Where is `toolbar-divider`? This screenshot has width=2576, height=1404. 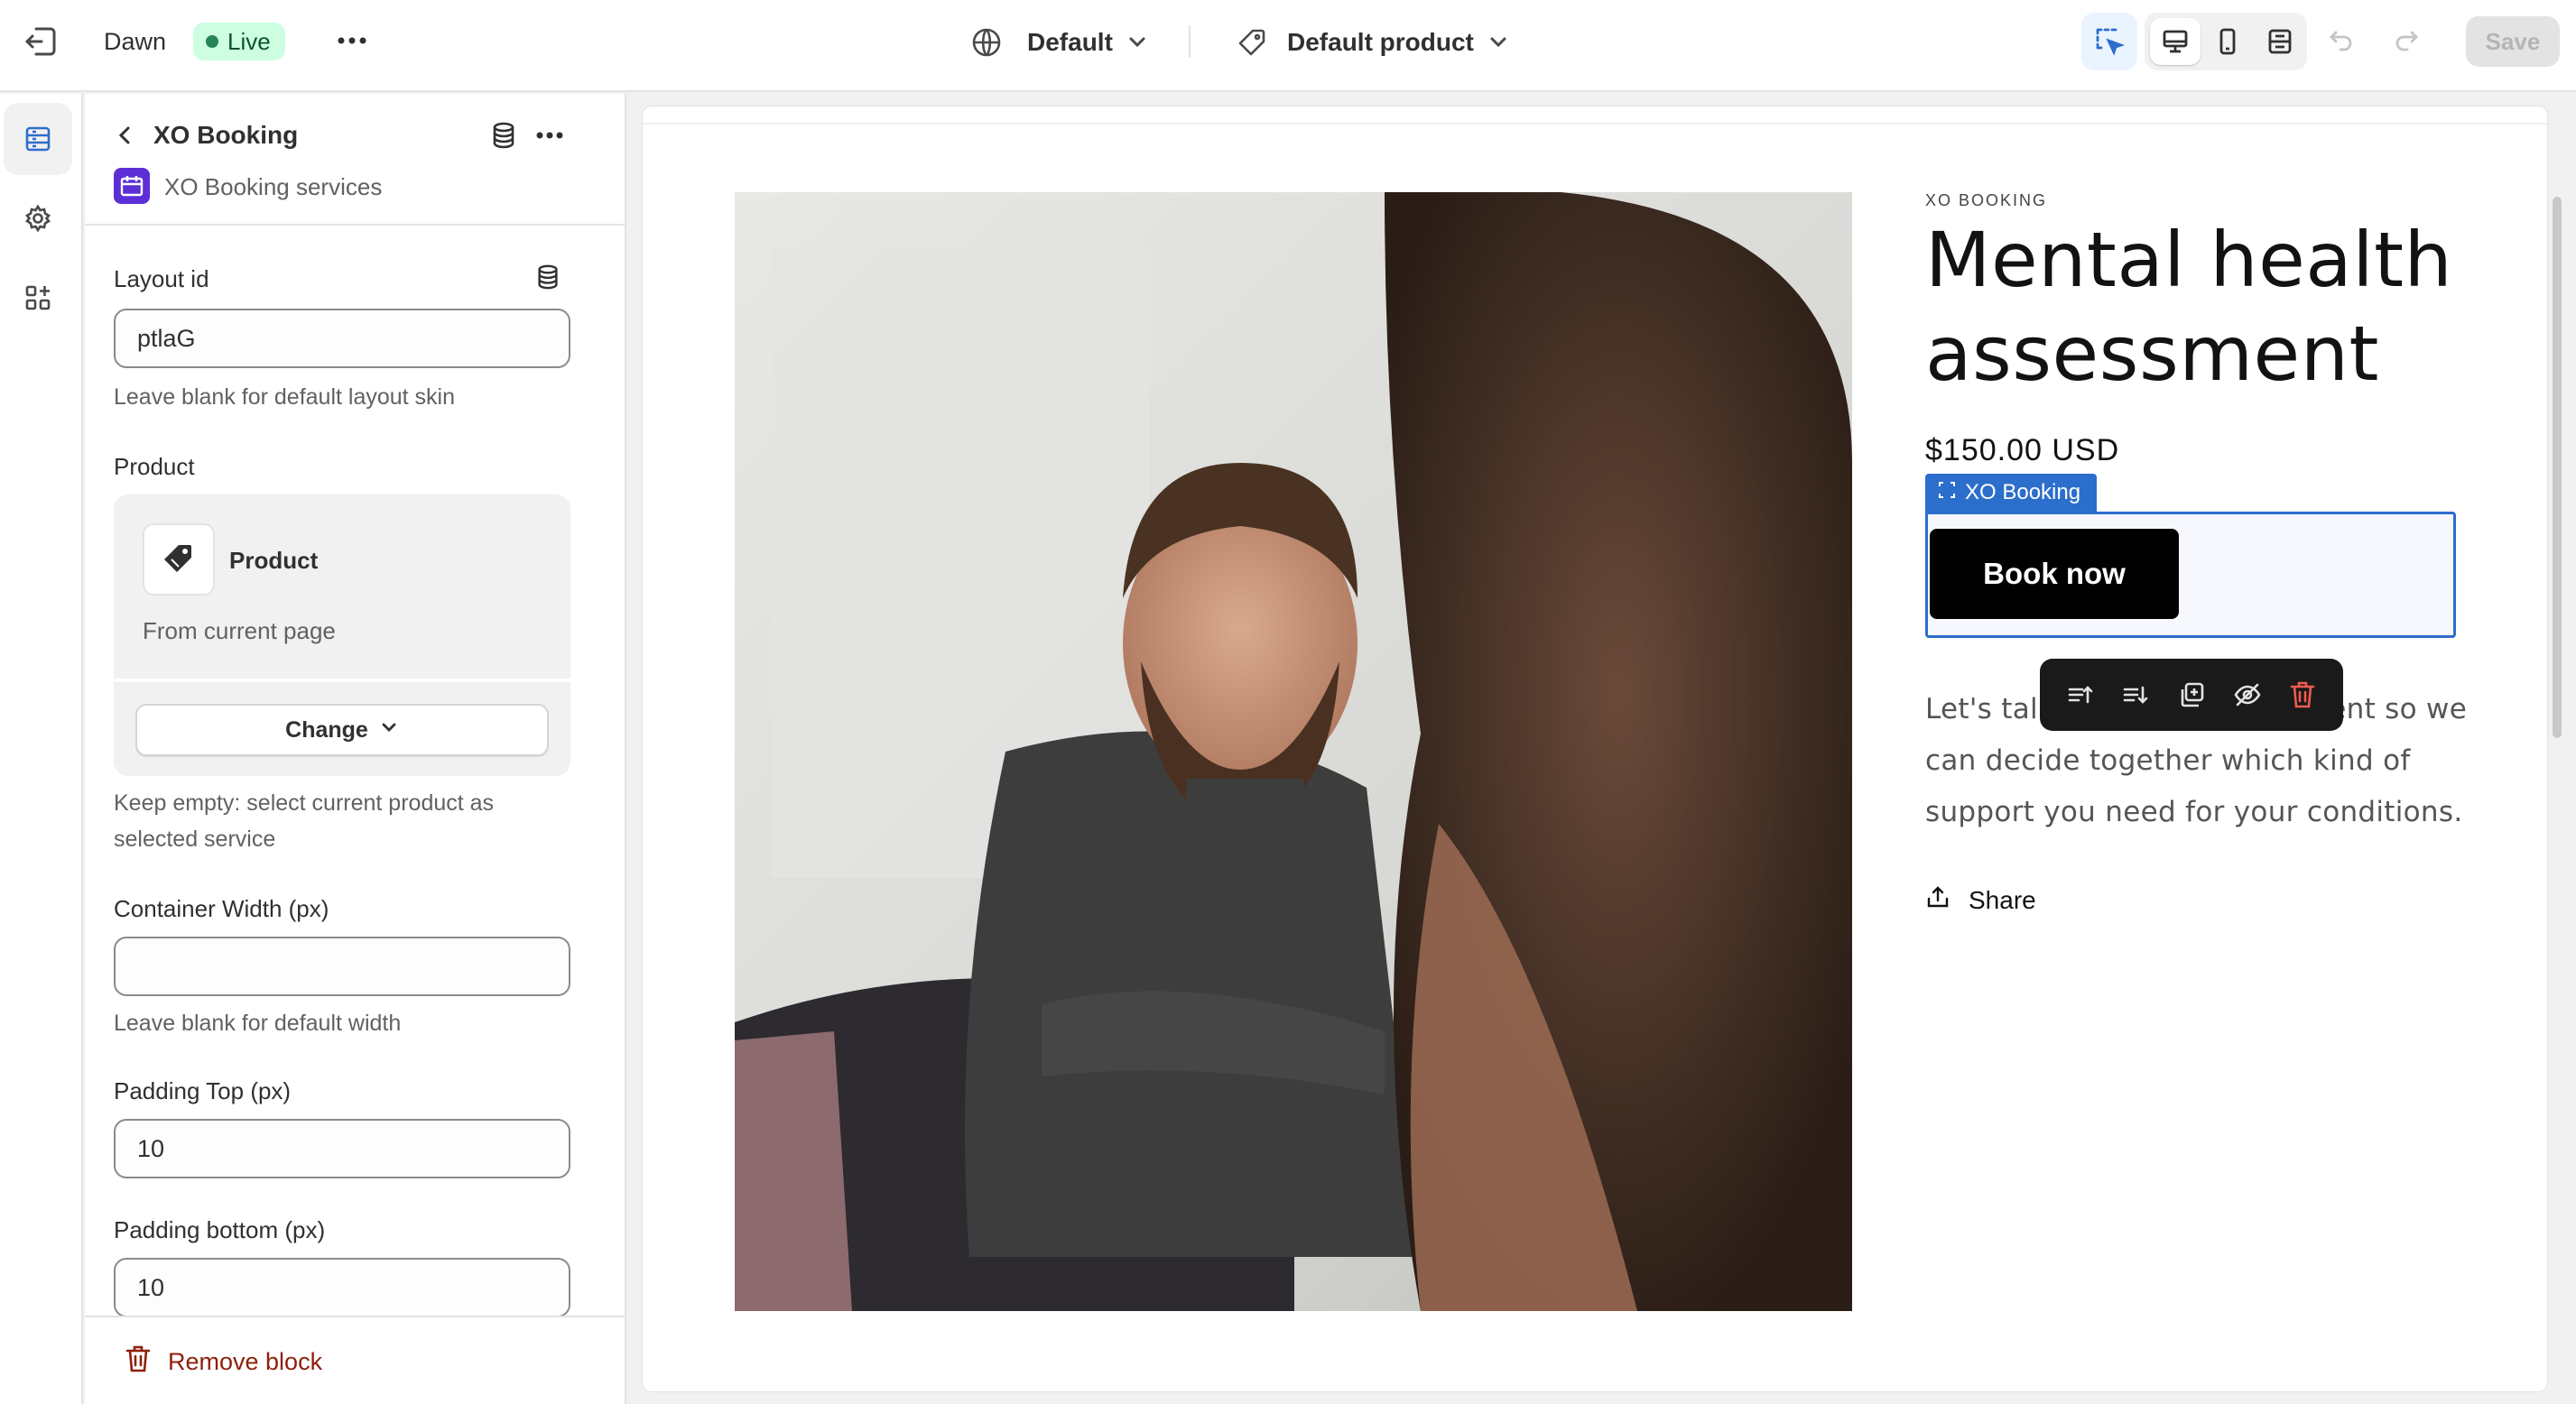 toolbar-divider is located at coordinates (1190, 41).